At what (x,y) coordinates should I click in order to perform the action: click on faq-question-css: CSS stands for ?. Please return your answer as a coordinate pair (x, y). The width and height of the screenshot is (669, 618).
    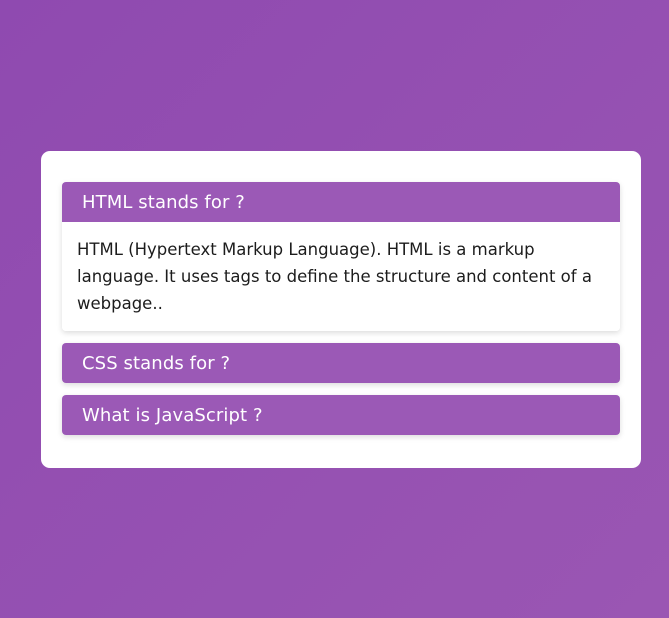
    Looking at the image, I should click on (341, 363).